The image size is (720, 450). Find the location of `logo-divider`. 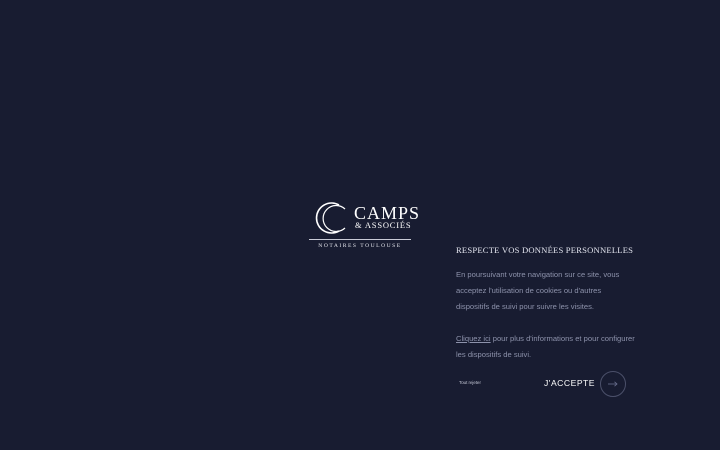

logo-divider is located at coordinates (360, 239).